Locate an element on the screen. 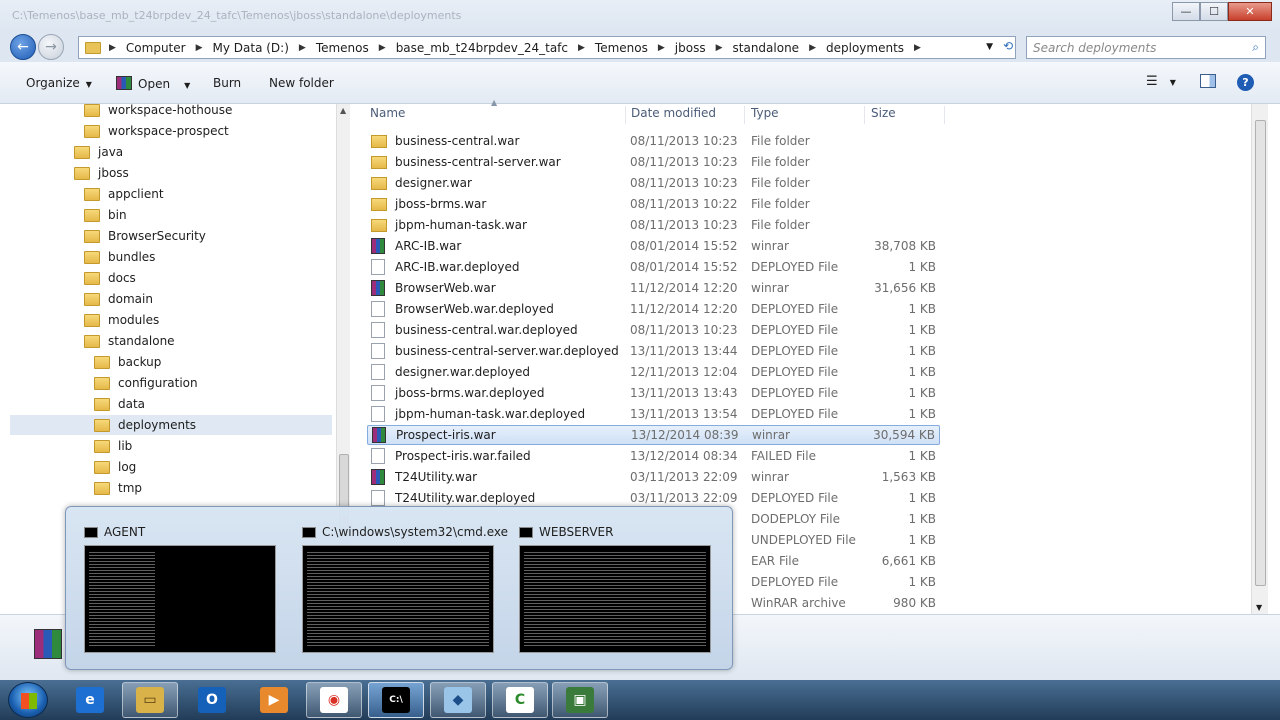 The height and width of the screenshot is (720, 1280). taskbar-app-media-player: ▶ is located at coordinates (274, 700).